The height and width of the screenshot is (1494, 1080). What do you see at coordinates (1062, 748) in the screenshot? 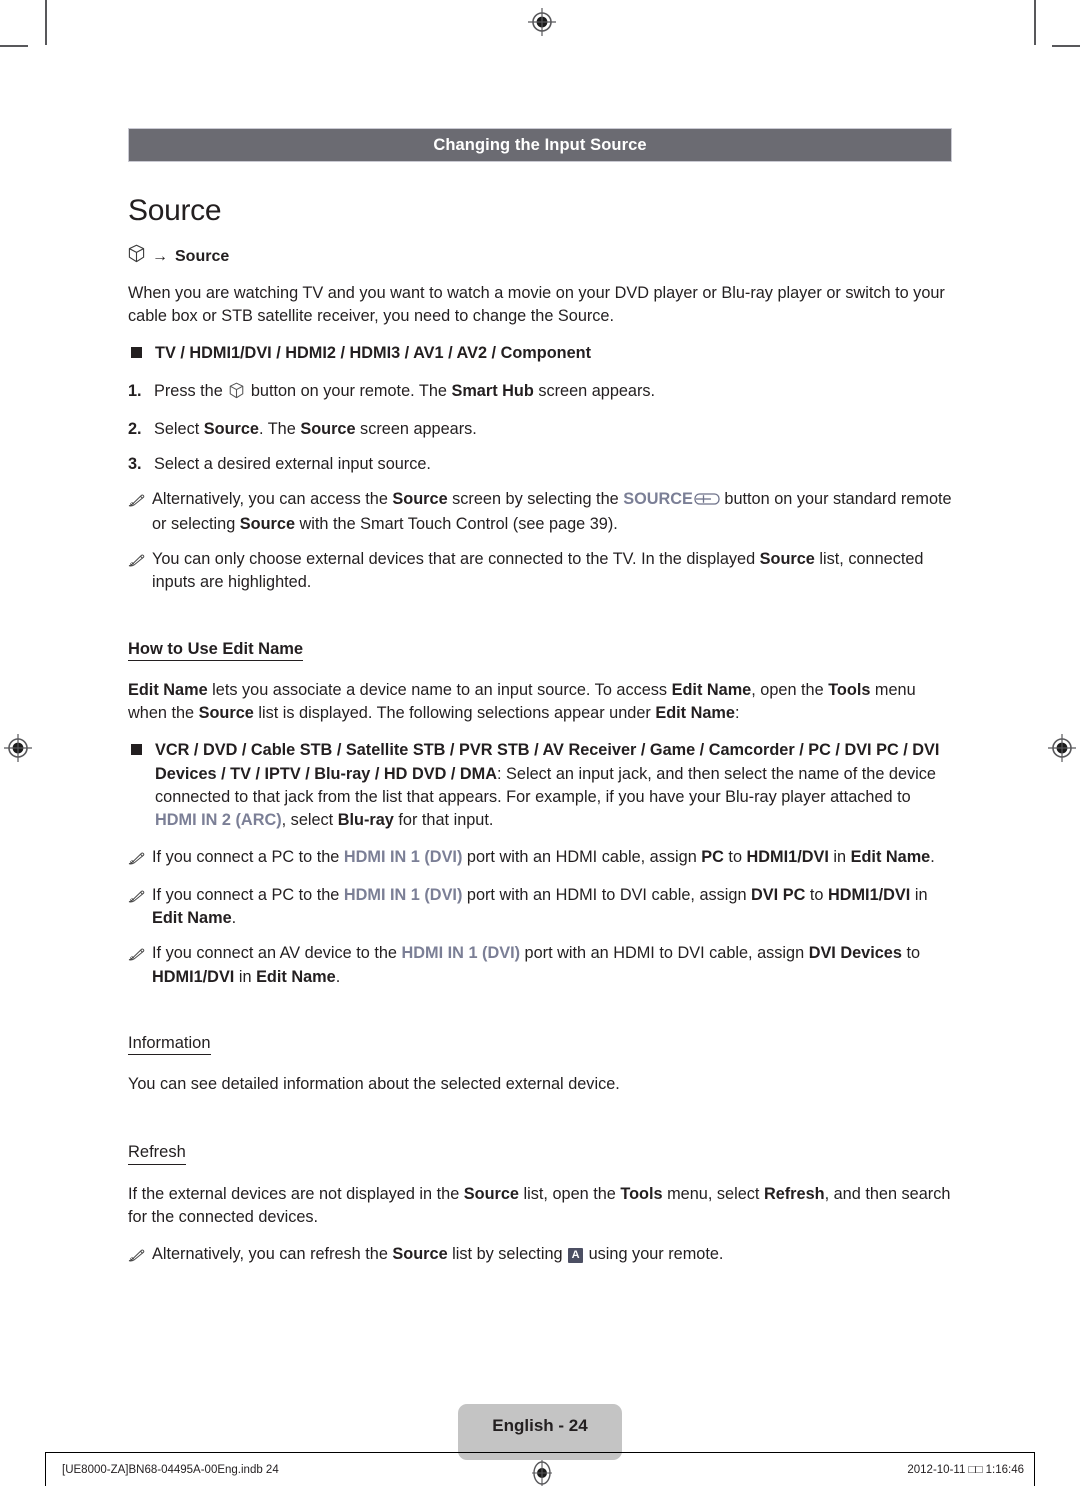
I see `registration-mark-right` at bounding box center [1062, 748].